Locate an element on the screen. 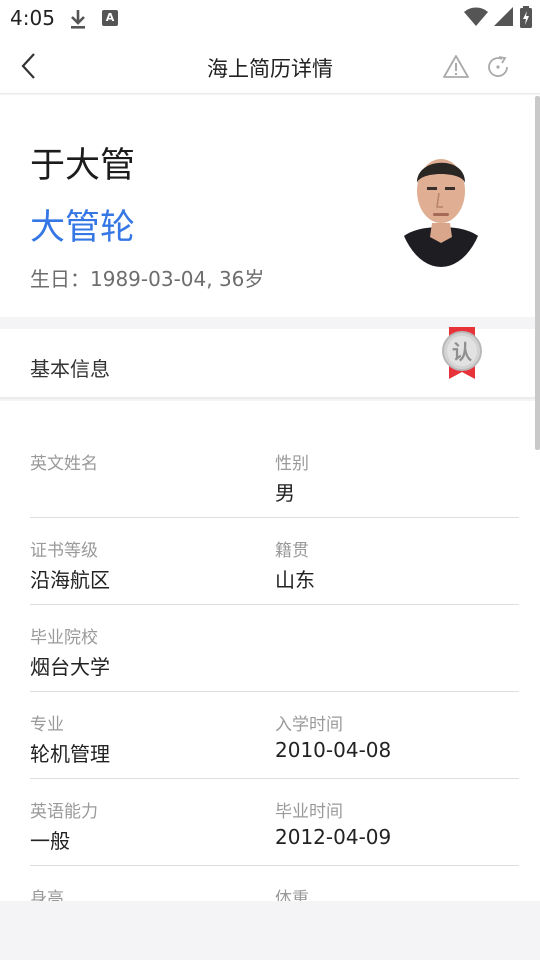  status-time: 4:05 is located at coordinates (32, 18).